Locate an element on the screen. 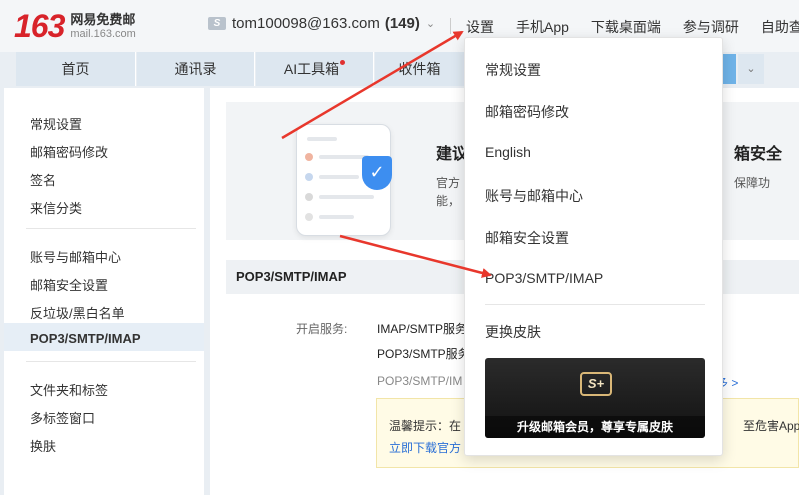 This screenshot has width=799, height=495. nav-survey: 参与调研 is located at coordinates (711, 27).